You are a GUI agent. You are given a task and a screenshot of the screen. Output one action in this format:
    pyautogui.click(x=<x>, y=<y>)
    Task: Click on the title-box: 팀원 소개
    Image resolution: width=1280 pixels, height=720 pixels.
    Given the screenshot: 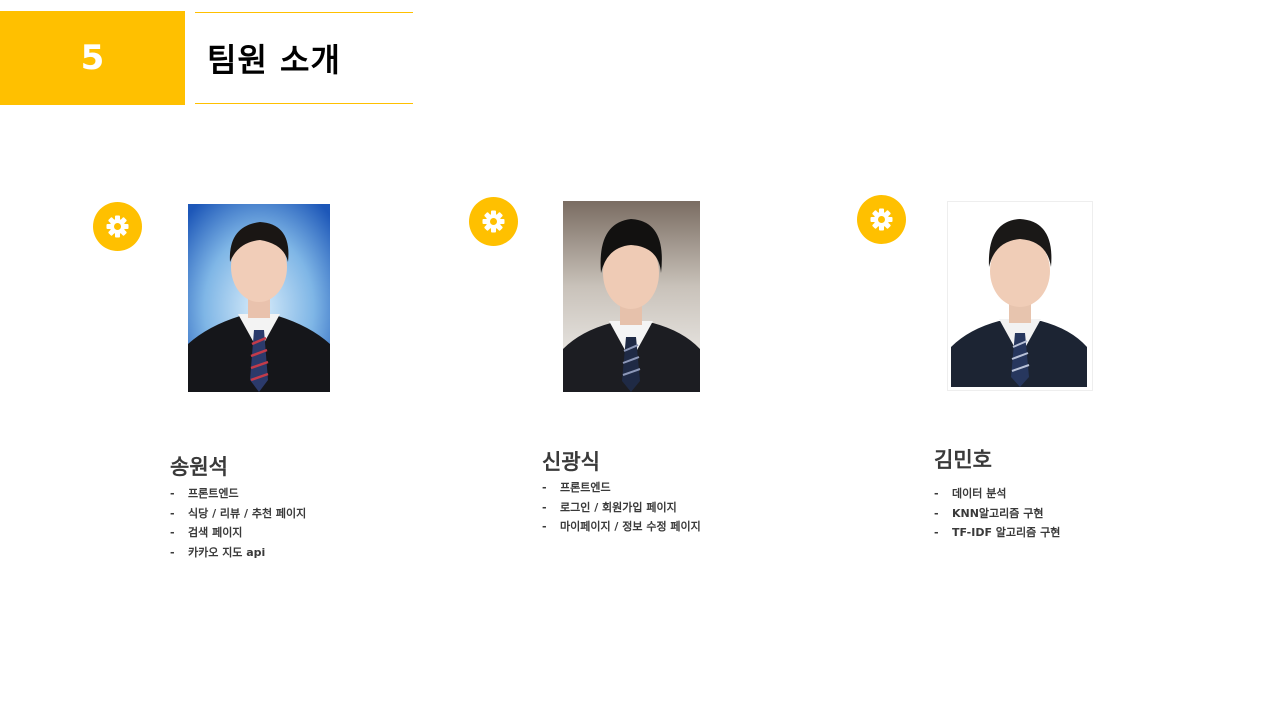 What is the action you would take?
    pyautogui.click(x=304, y=58)
    